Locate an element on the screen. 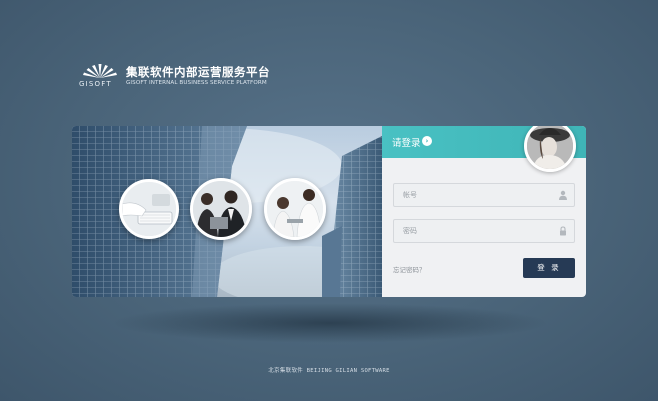 The width and height of the screenshot is (658, 401). account-input is located at coordinates (474, 195).